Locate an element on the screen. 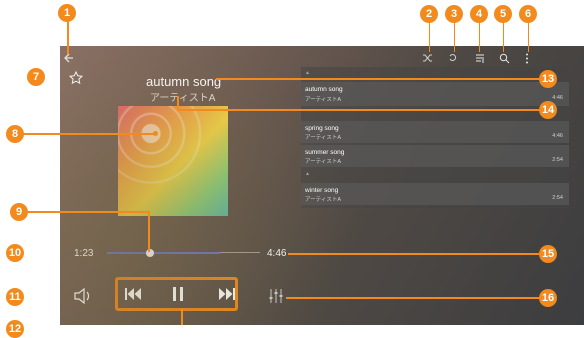  callout-badge-11: 11 is located at coordinates (15, 297).